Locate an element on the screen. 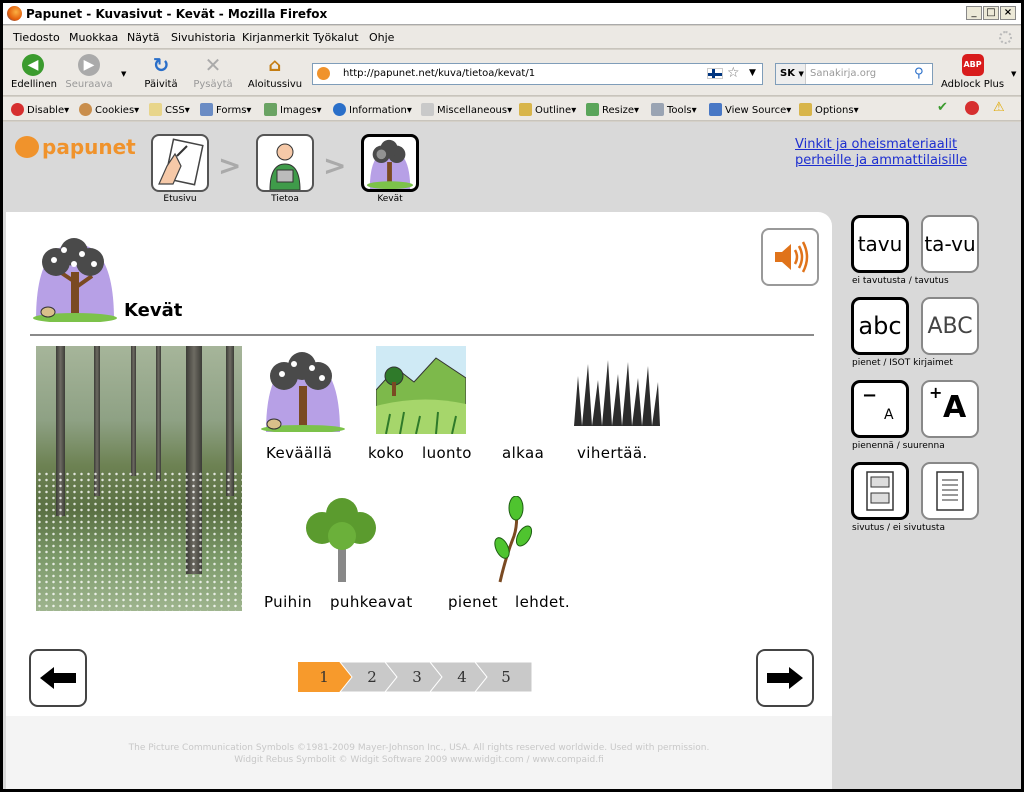 The width and height of the screenshot is (1024, 792). css-icon is located at coordinates (155, 109).